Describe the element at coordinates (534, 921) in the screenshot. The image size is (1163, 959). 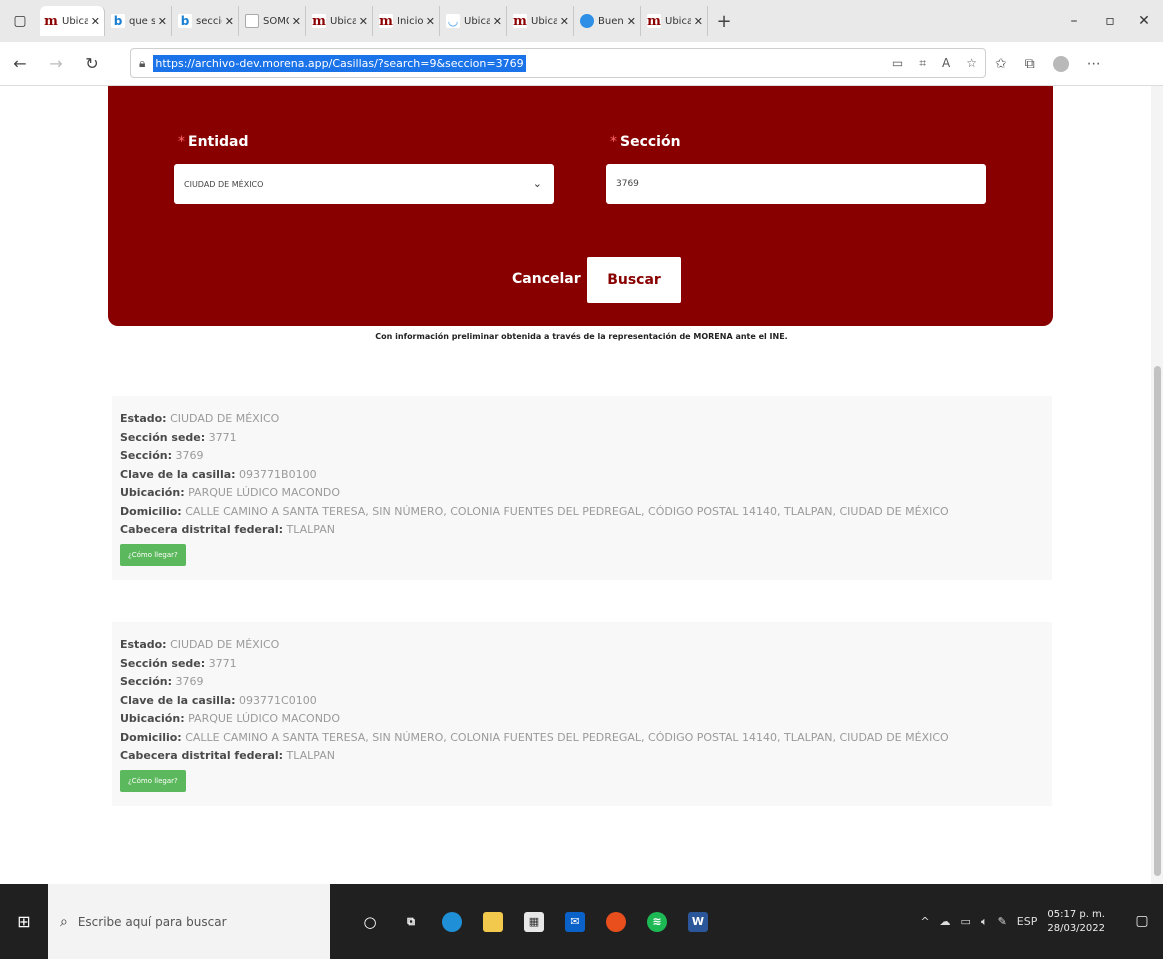
I see `calculator-icon: ▦` at that location.